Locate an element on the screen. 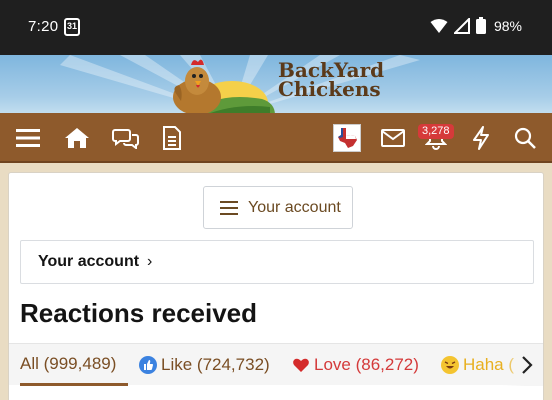 The image size is (552, 400). tab-like: Like (724,732) is located at coordinates (204, 365).